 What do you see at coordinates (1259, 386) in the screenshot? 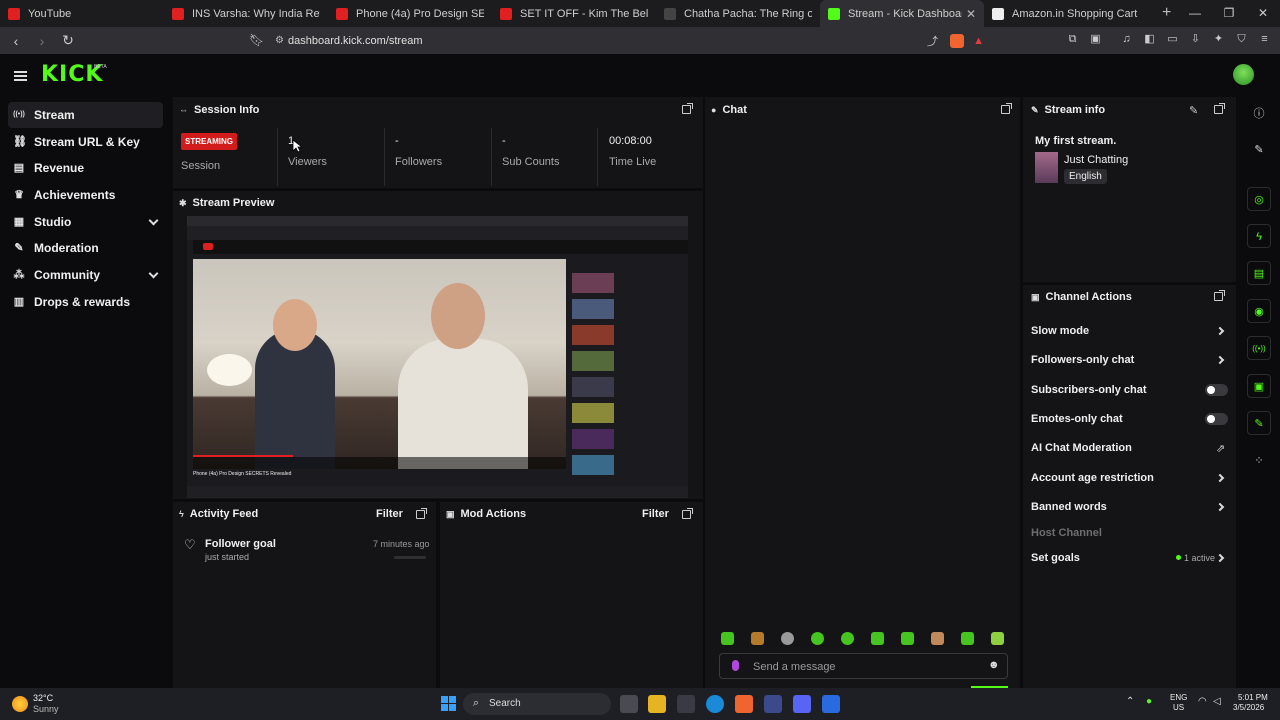
I see `layout-icon: ▣` at bounding box center [1259, 386].